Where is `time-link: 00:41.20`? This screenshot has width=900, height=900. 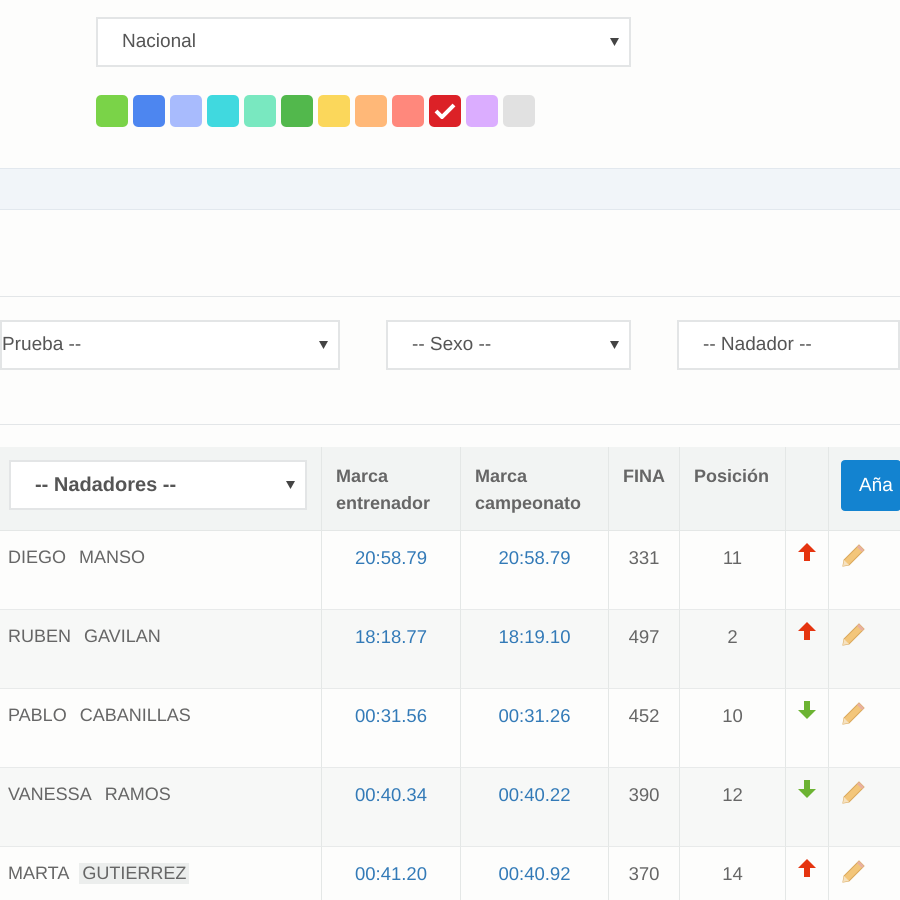 time-link: 00:41.20 is located at coordinates (390, 874).